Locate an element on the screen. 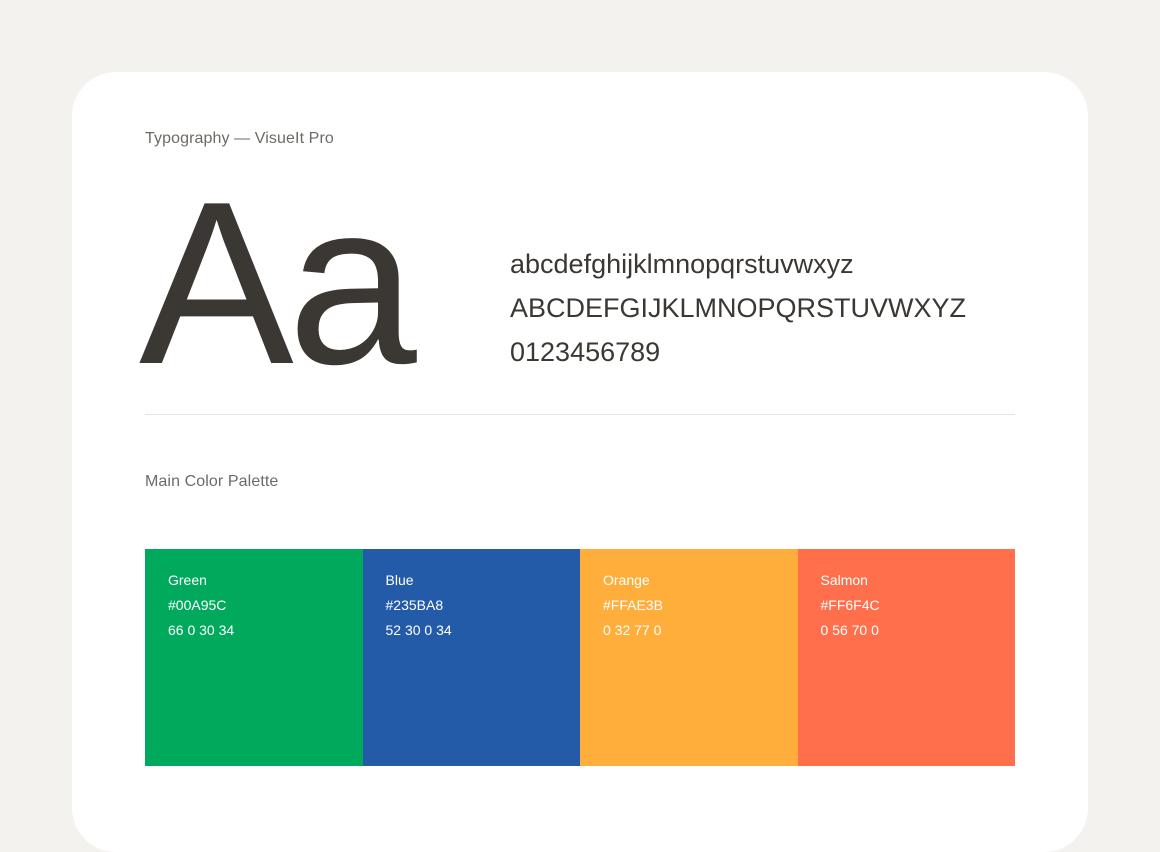 The width and height of the screenshot is (1160, 852). swatch-name: Orange is located at coordinates (626, 580).